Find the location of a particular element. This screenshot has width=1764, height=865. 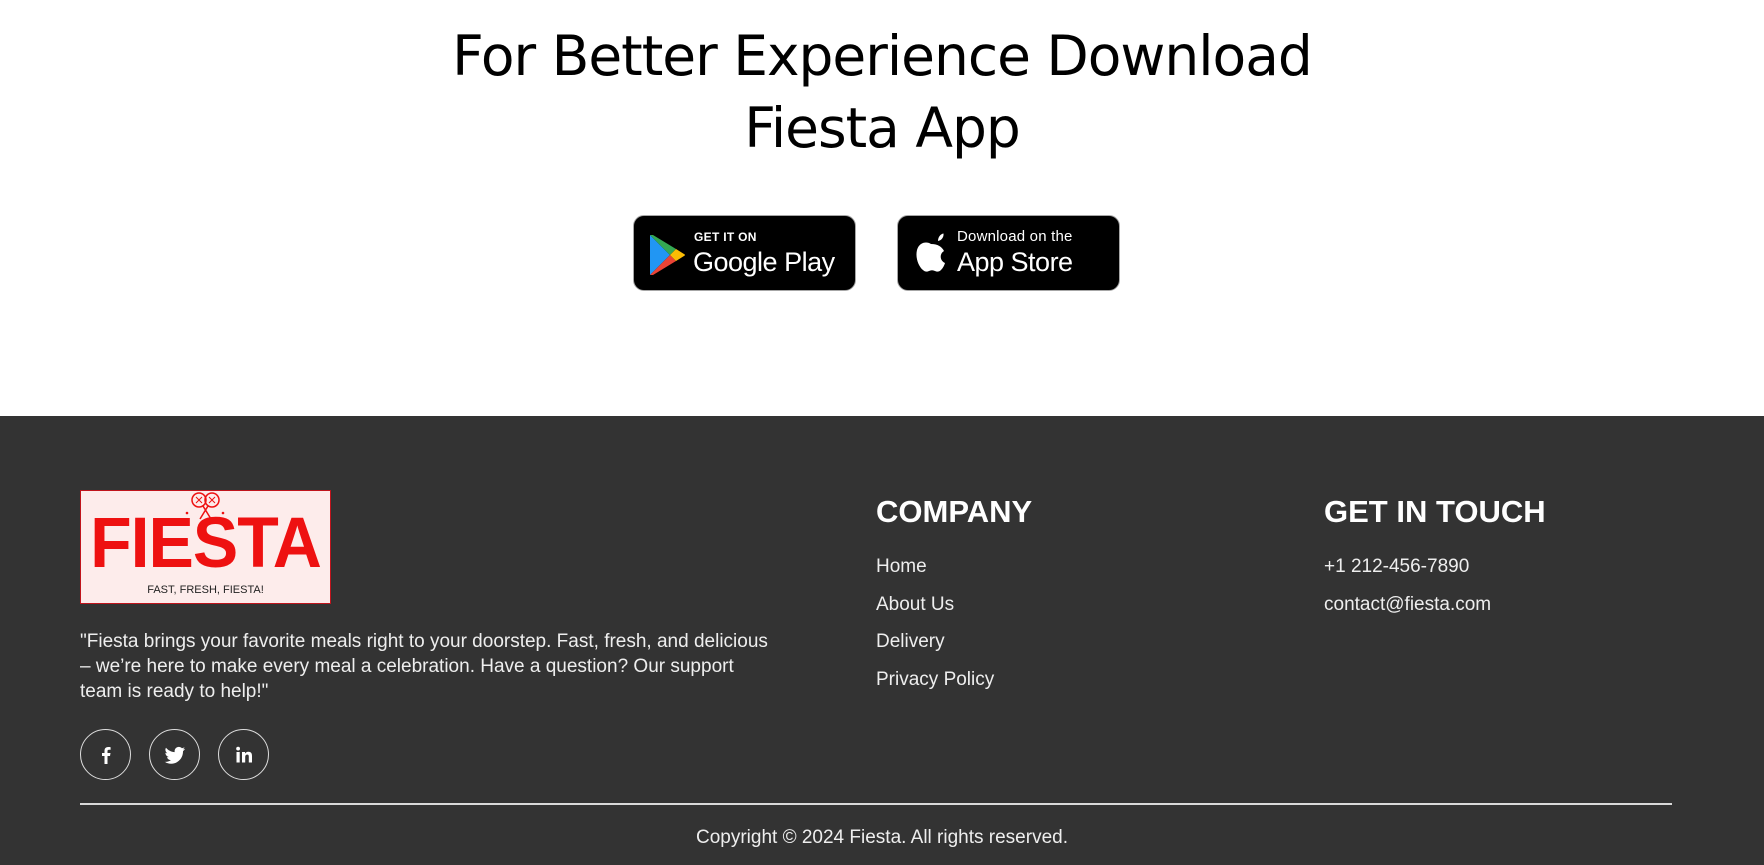

google-play-badge: GET IT ON Google Play is located at coordinates (744, 253).